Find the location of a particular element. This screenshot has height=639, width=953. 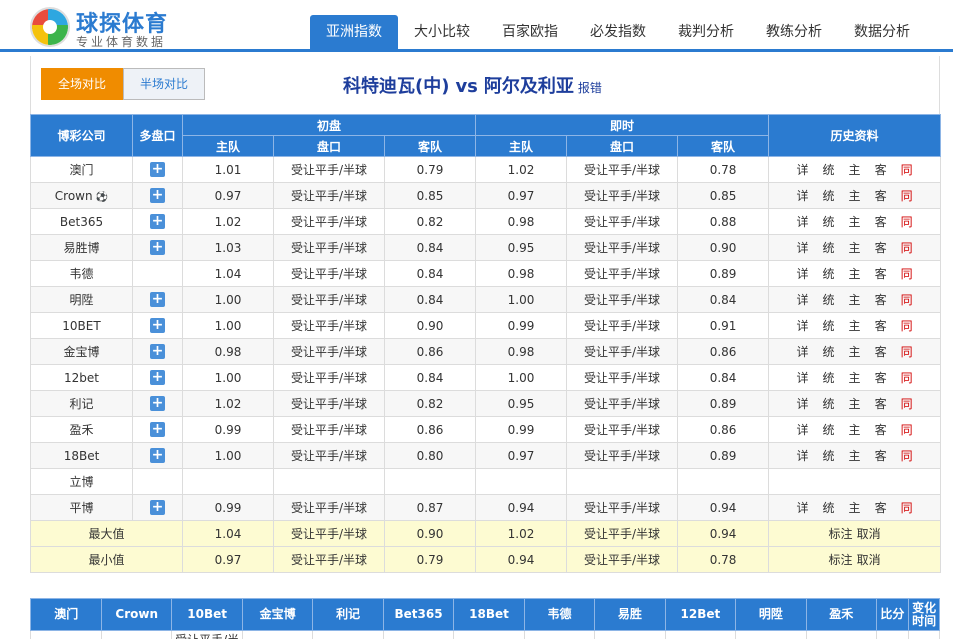

nav-tab-2: 百家欧指 is located at coordinates (530, 32).